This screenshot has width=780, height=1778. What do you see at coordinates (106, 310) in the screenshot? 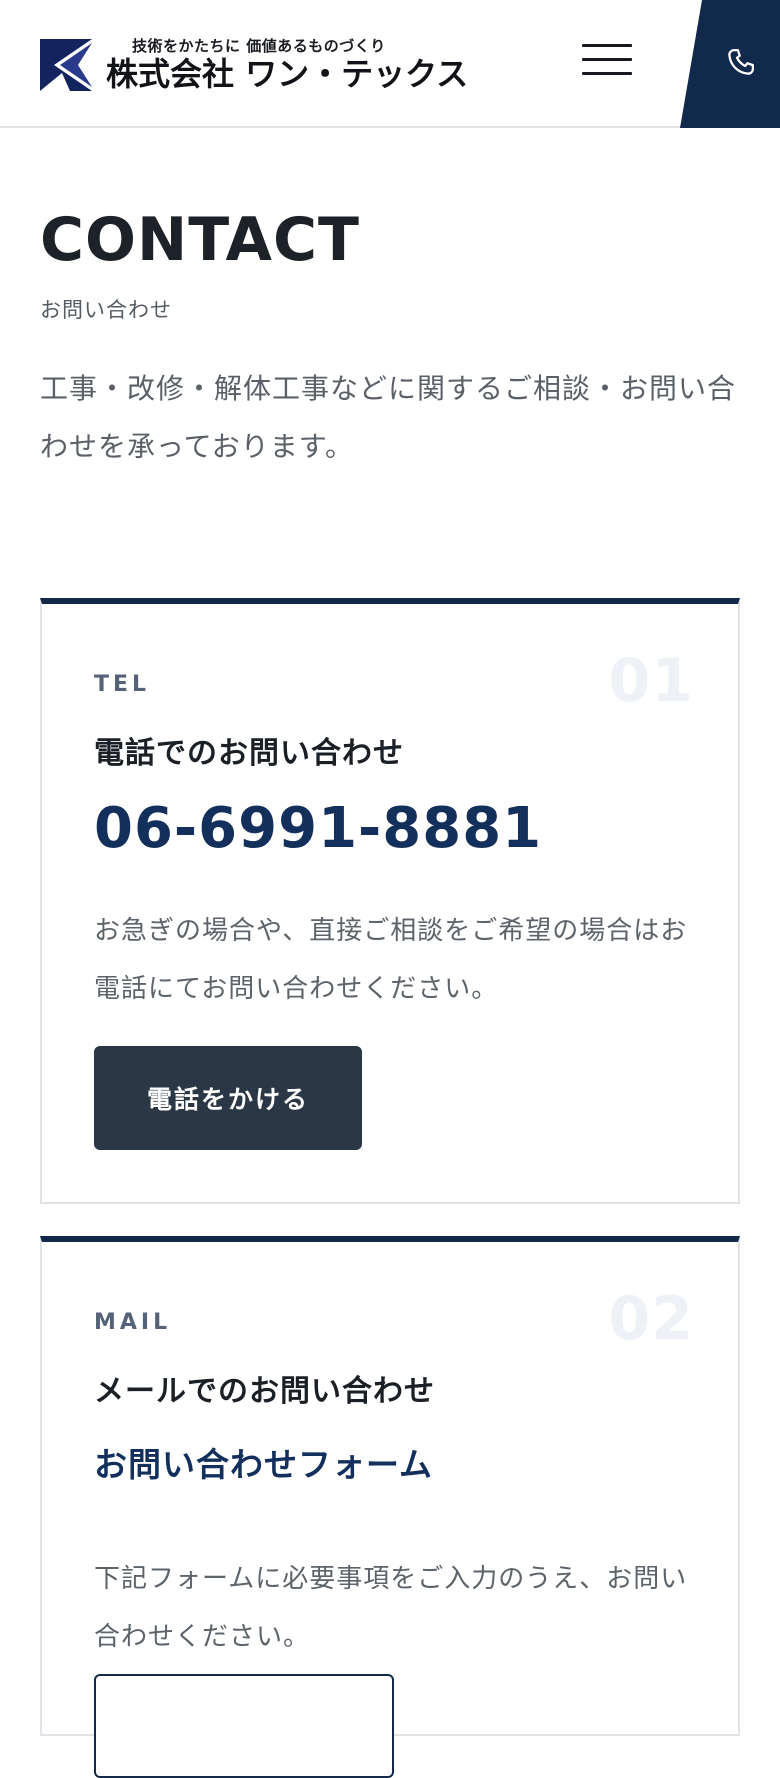
I see `page-subtitle: お問い合わせ` at bounding box center [106, 310].